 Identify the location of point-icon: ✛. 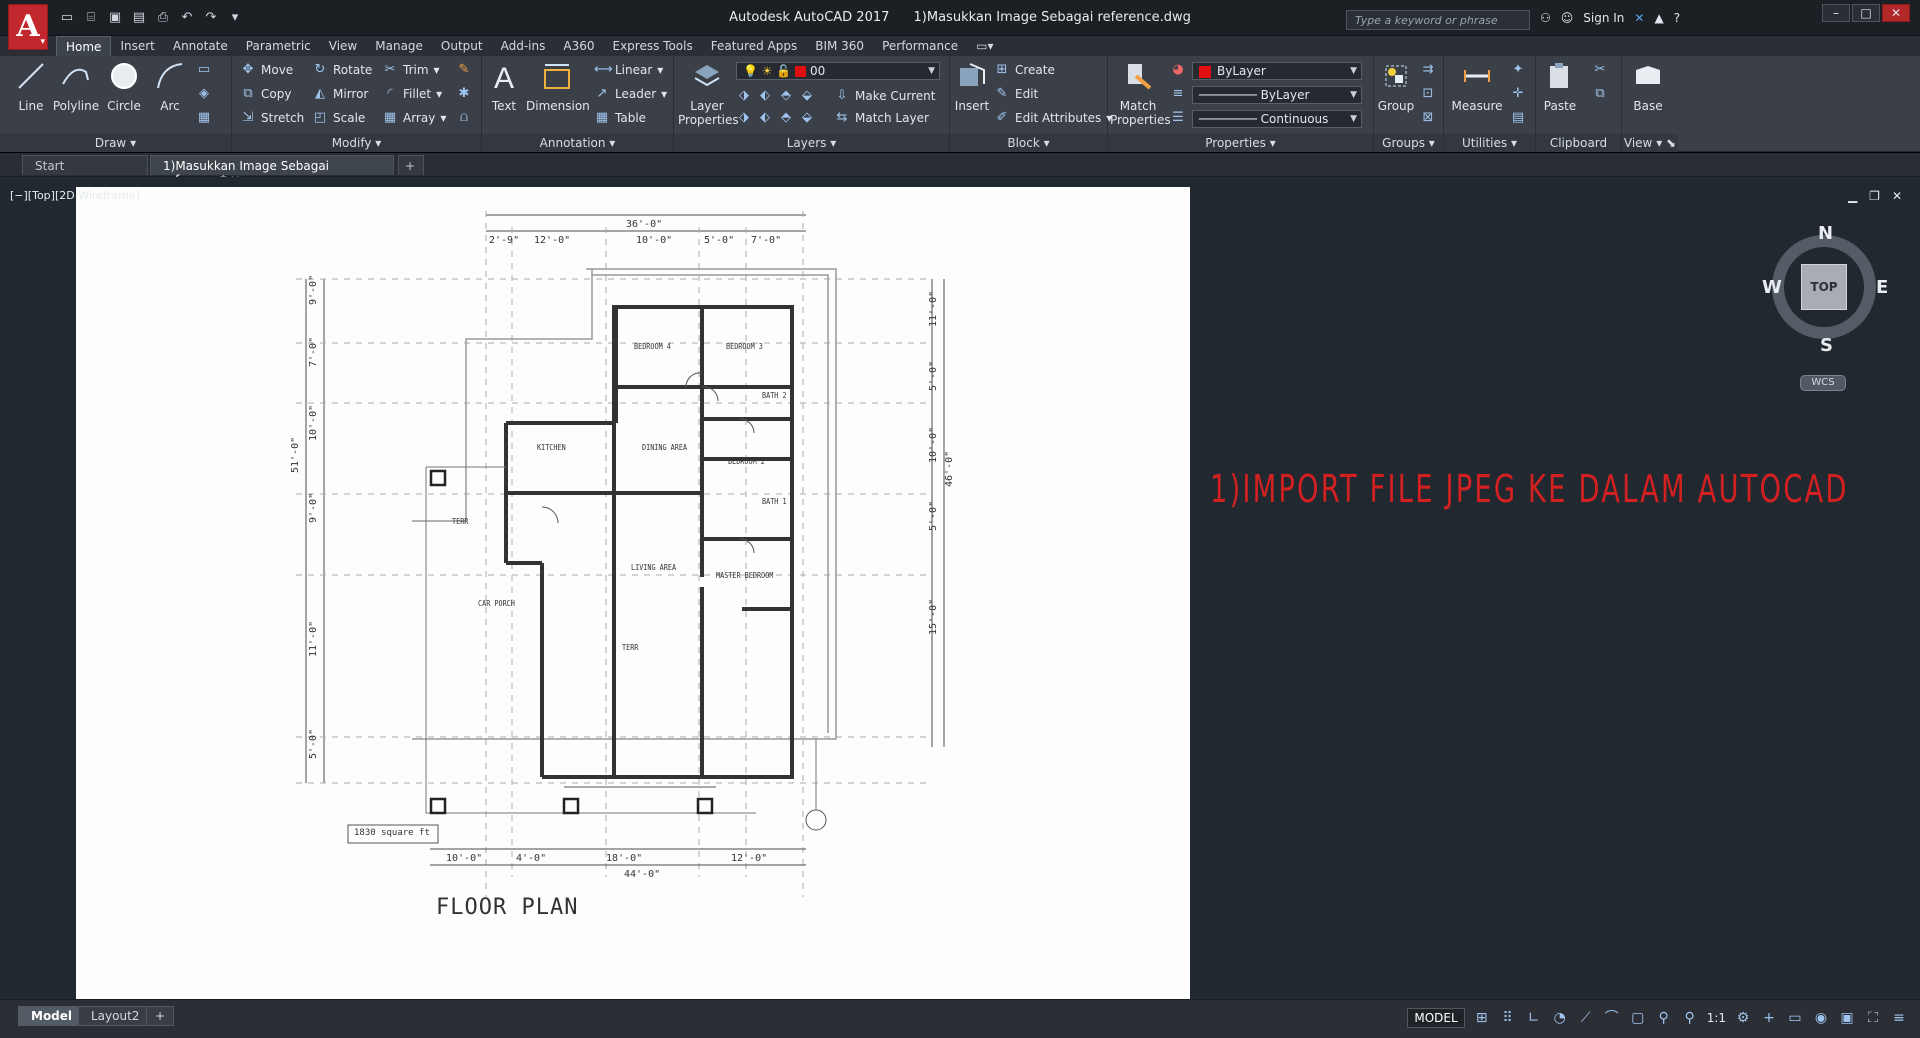
(1518, 94).